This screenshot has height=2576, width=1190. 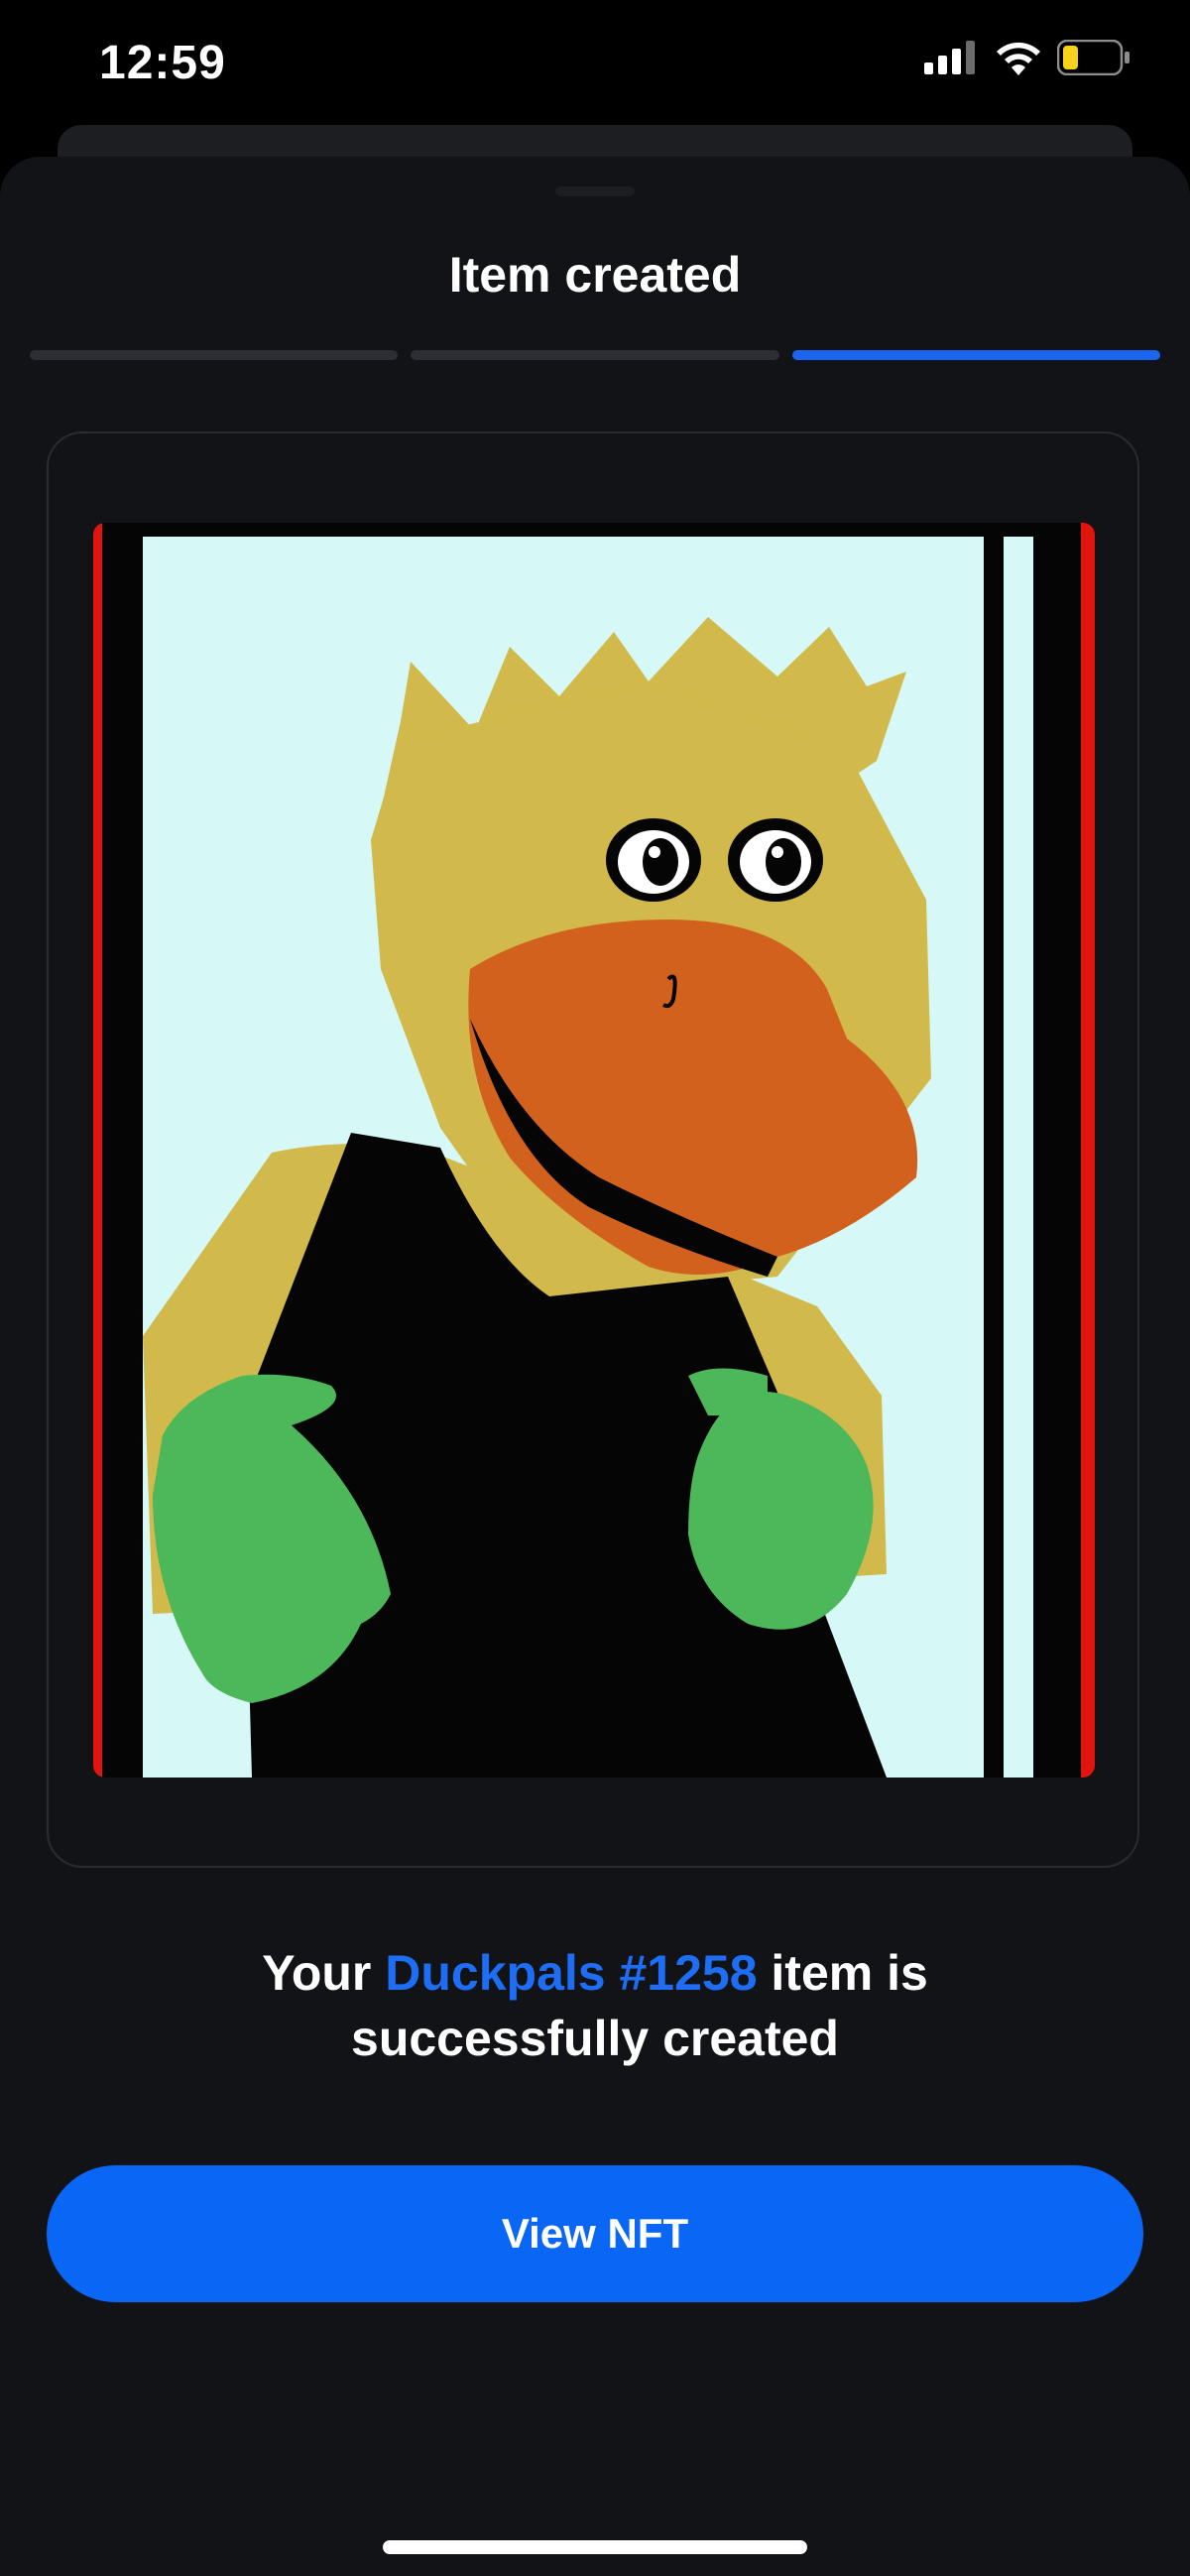 I want to click on home-indicator, so click(x=595, y=2547).